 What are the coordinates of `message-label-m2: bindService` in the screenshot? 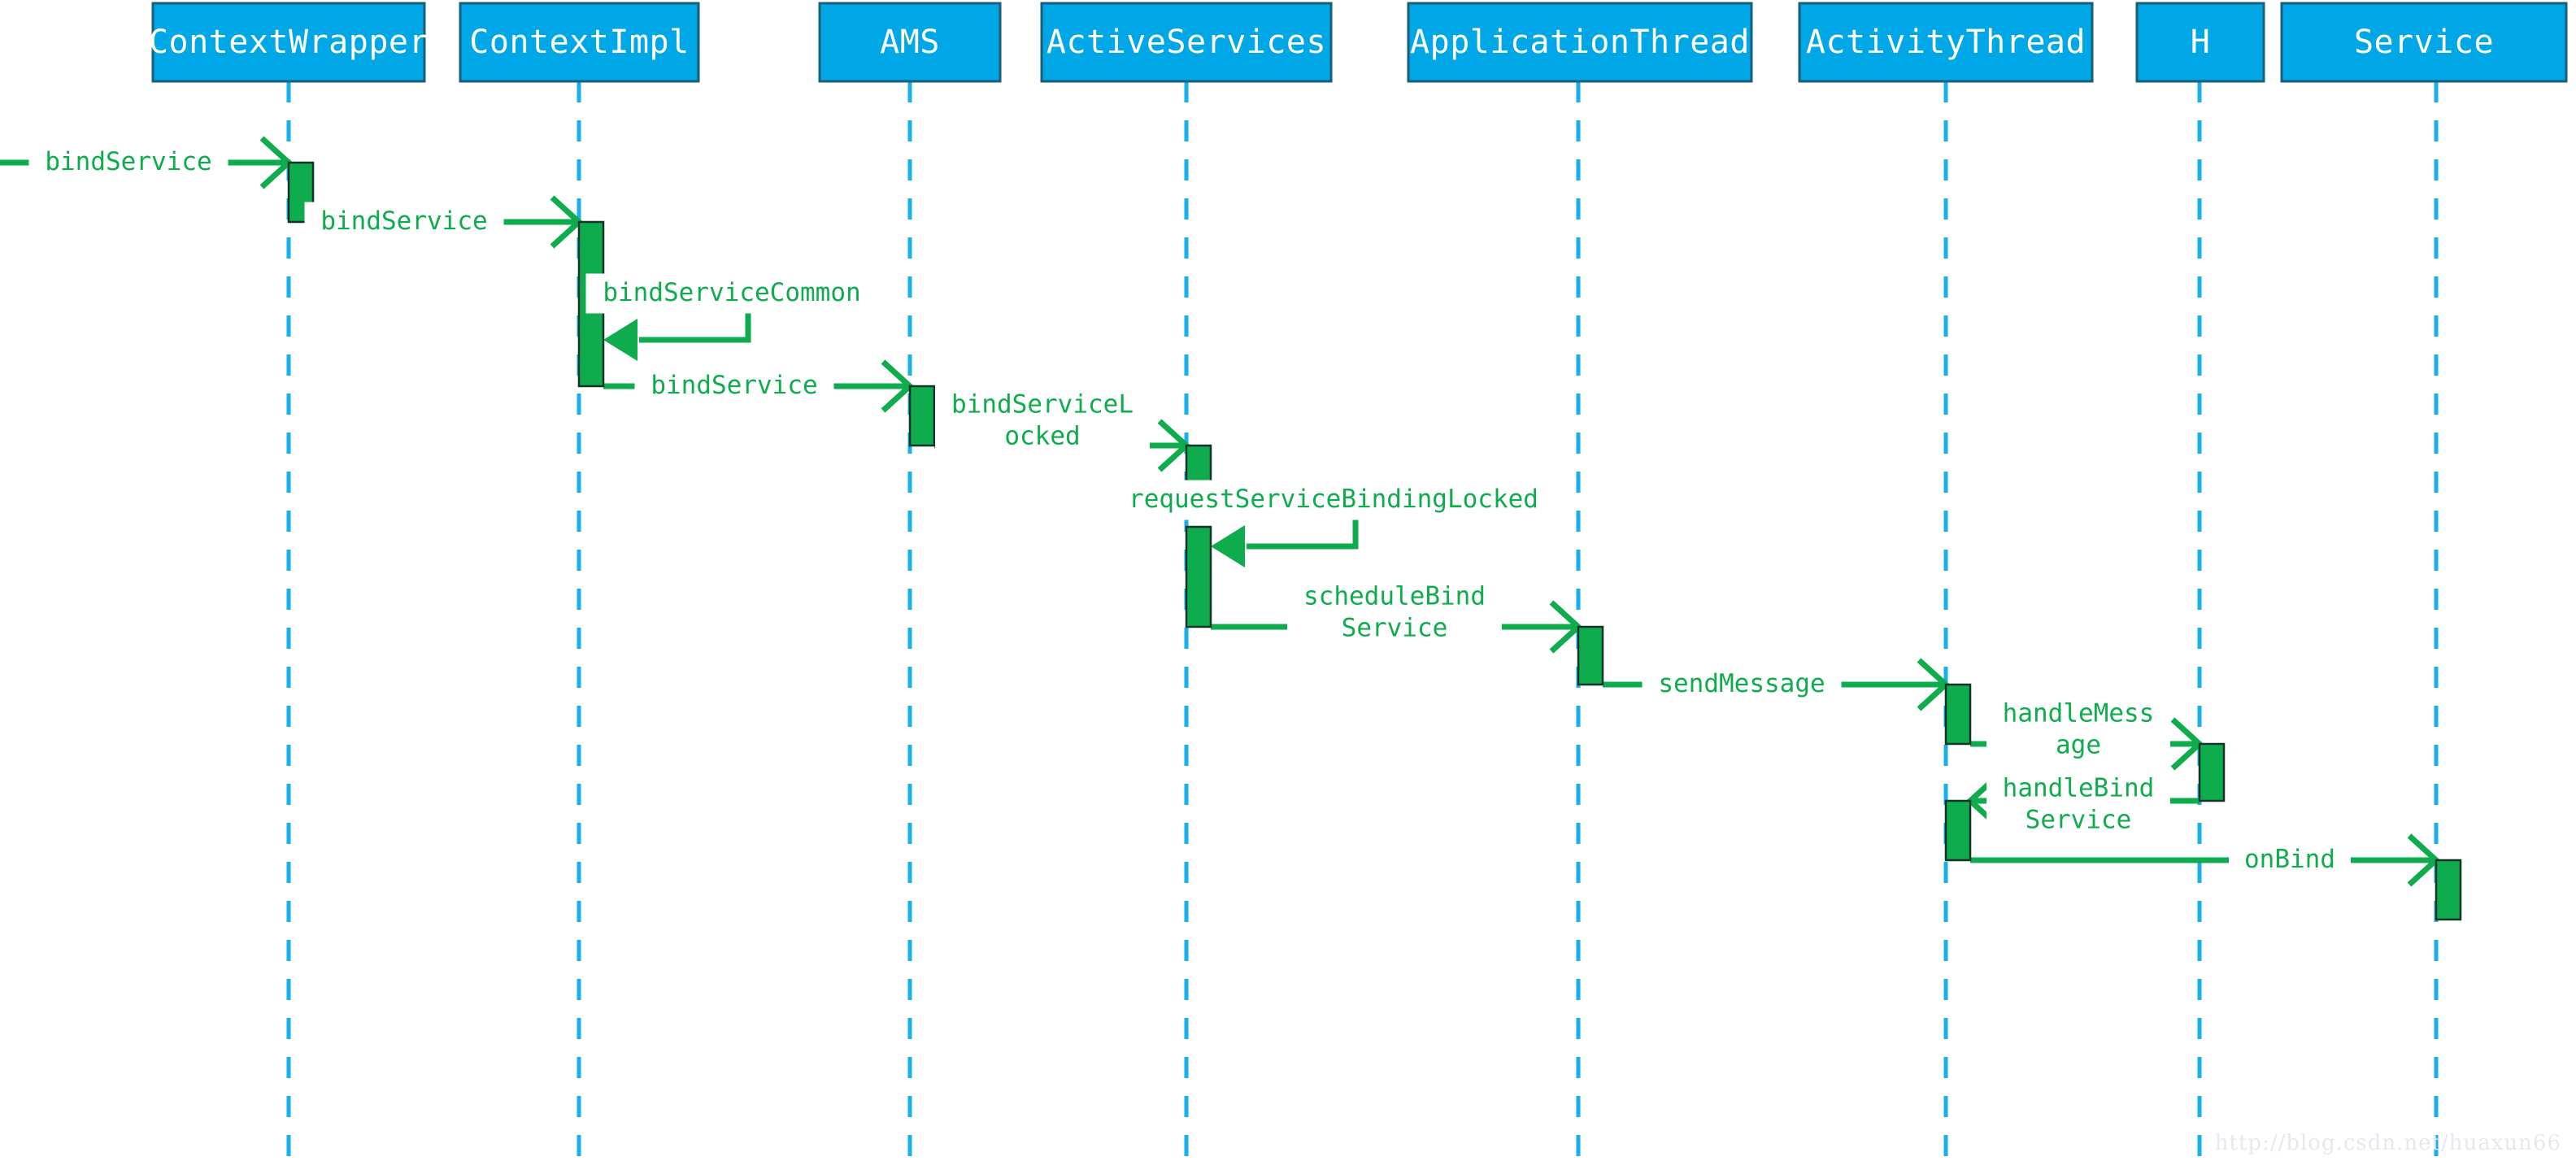 It's located at (403, 221).